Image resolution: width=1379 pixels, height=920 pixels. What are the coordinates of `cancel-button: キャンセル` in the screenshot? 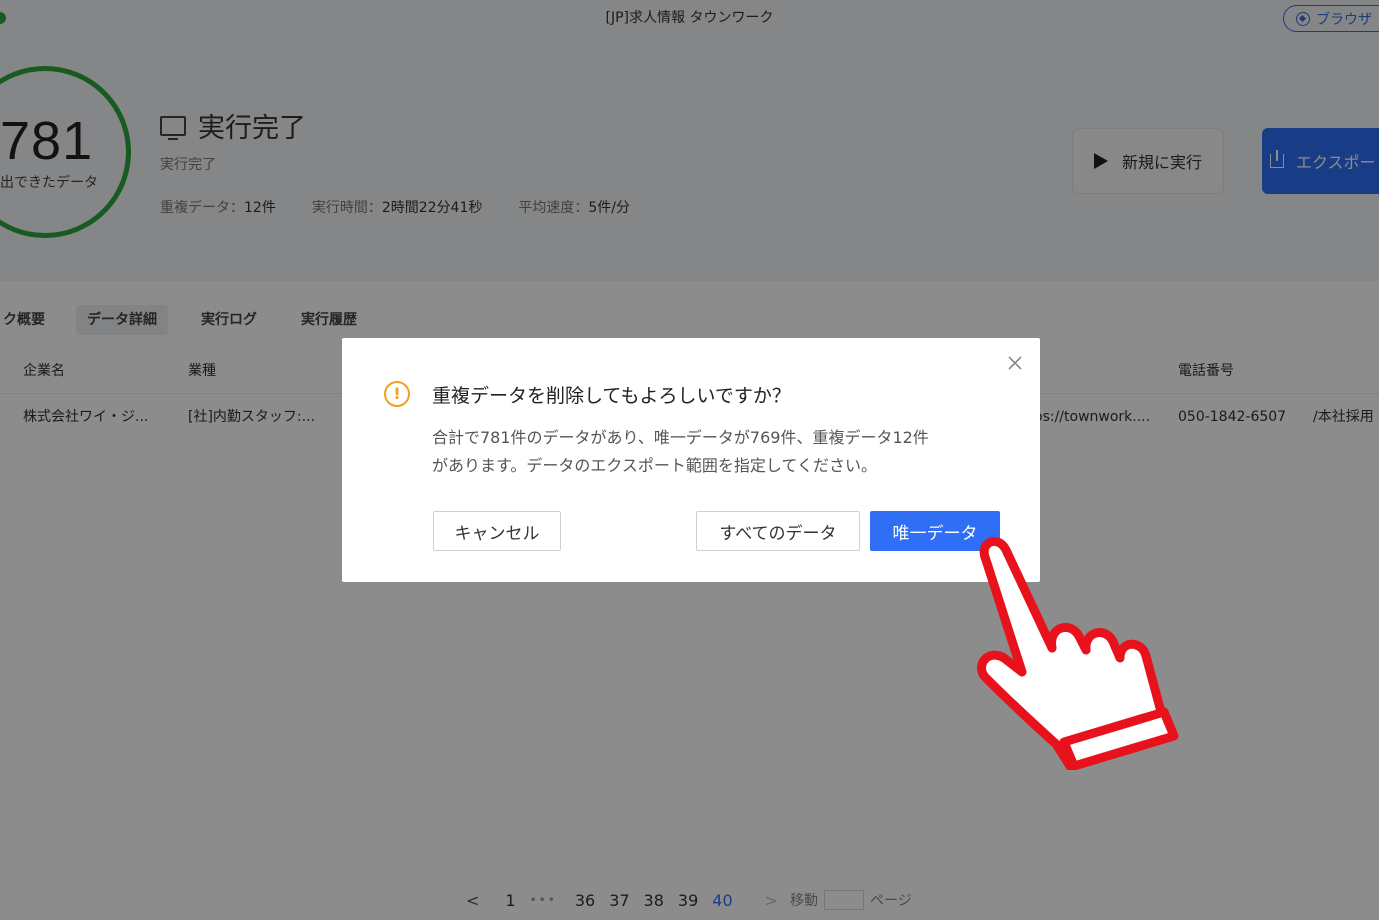 It's located at (497, 531).